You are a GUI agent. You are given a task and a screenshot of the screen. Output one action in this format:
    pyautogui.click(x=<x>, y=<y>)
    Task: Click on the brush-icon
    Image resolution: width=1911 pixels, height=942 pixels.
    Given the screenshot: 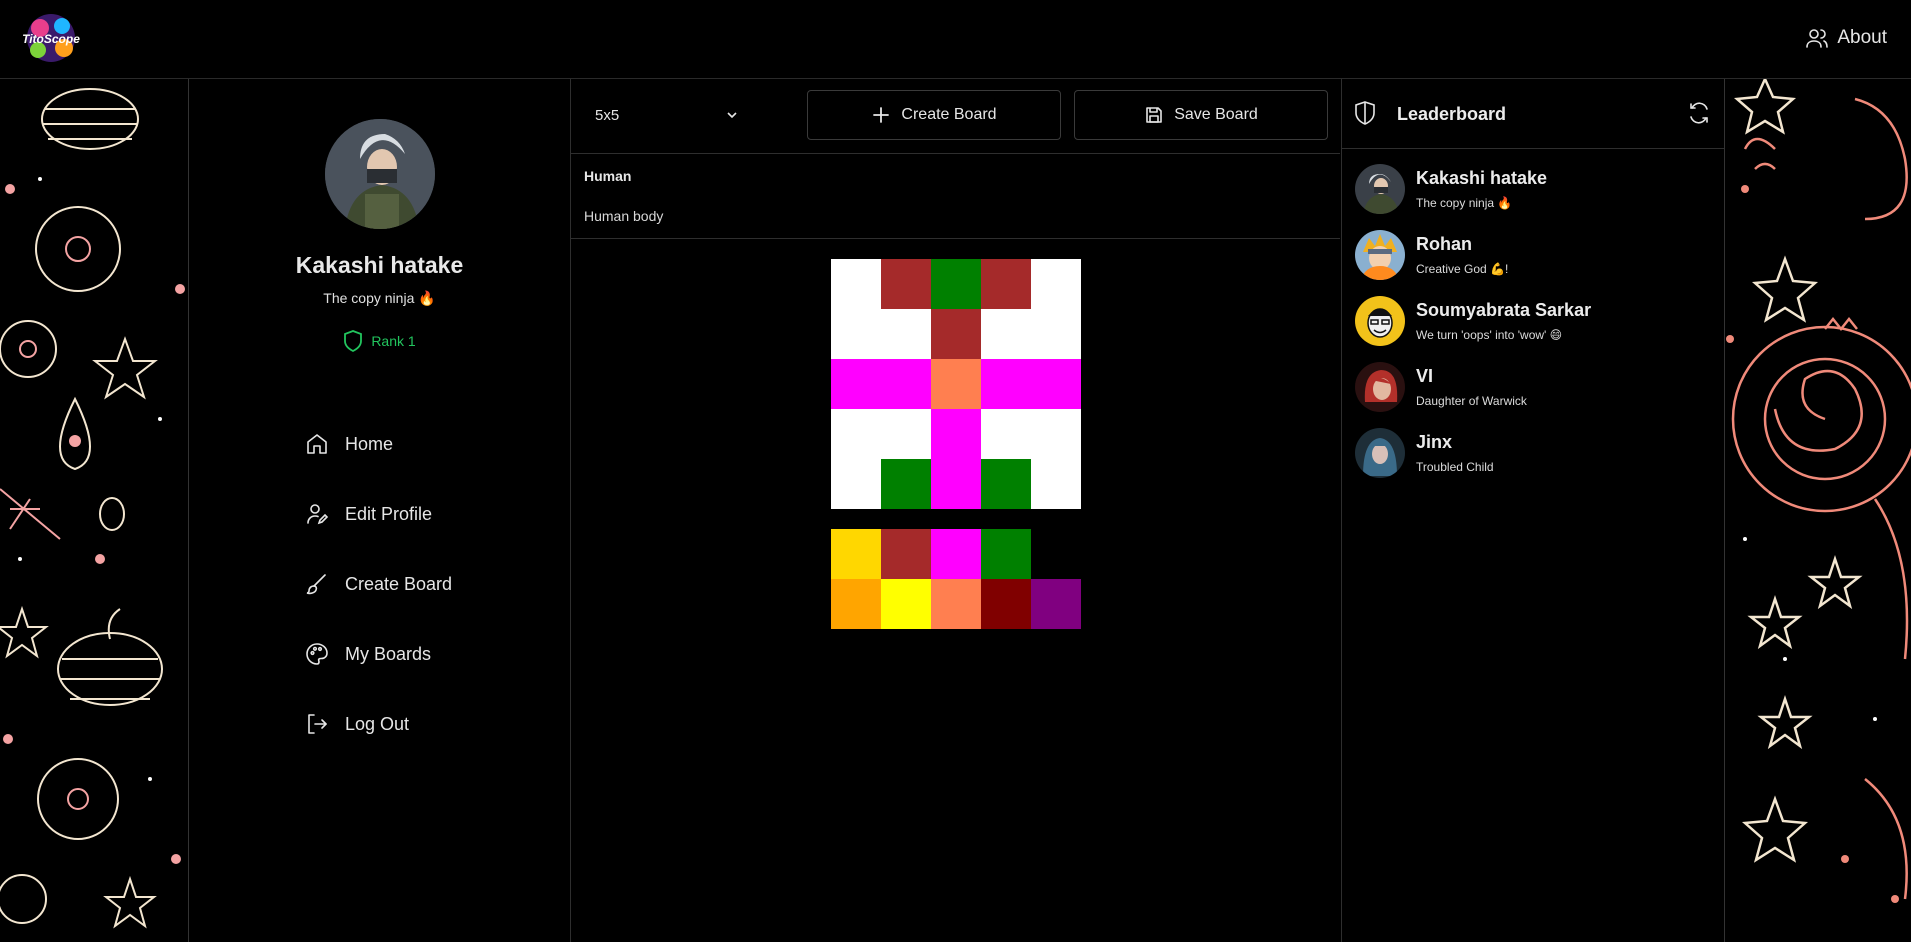 What is the action you would take?
    pyautogui.click(x=316, y=584)
    